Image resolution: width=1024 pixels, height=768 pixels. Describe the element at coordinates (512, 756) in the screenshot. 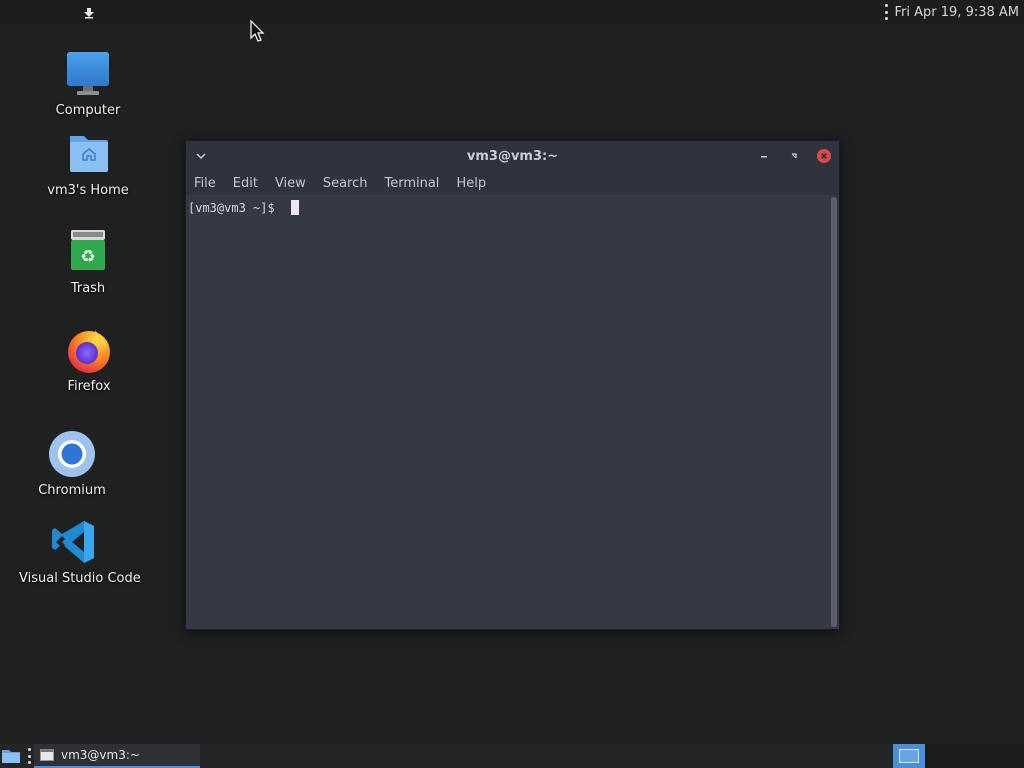

I see `bottom-panel: vm3@vm3:~` at that location.